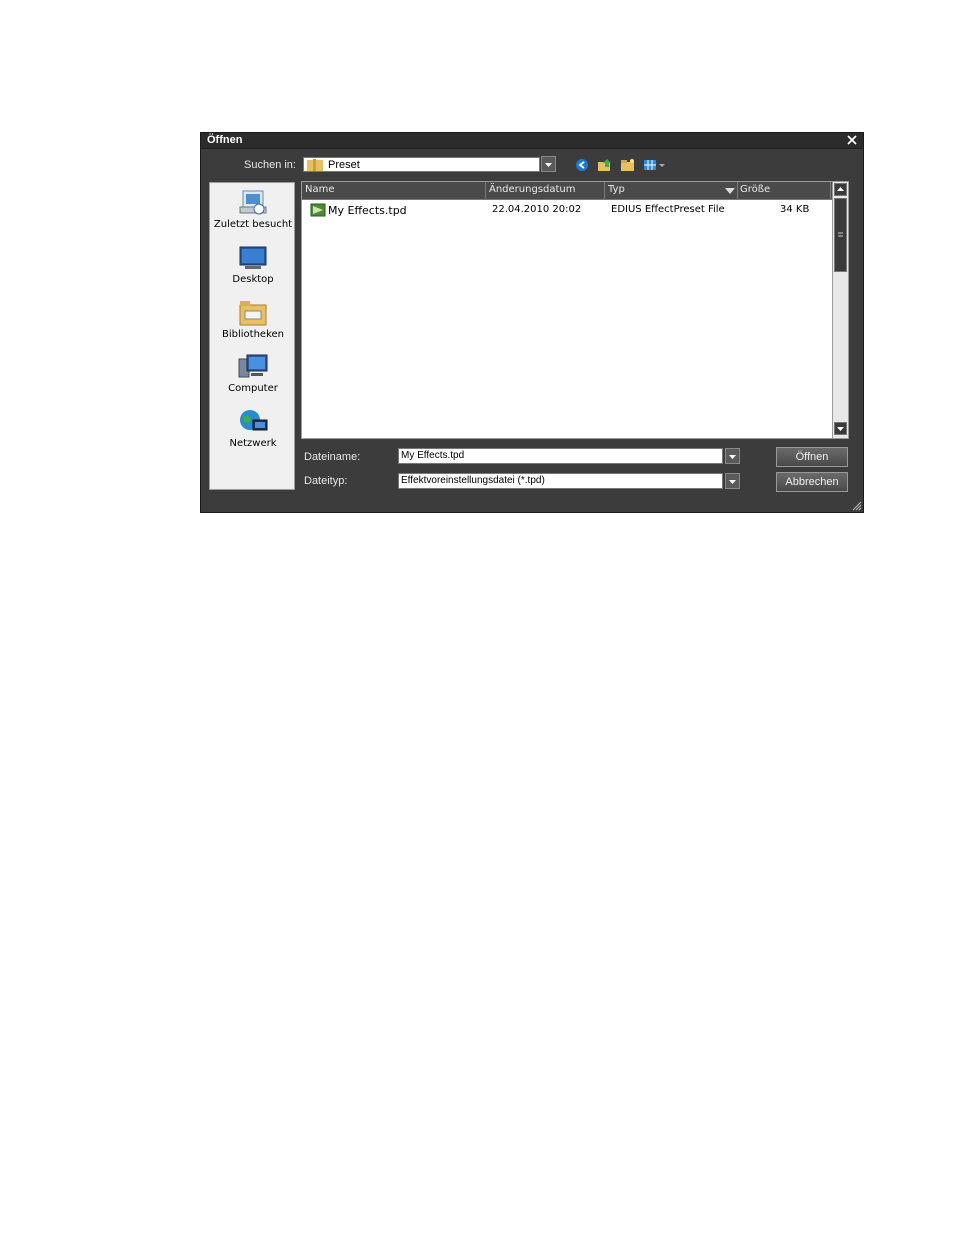  What do you see at coordinates (560, 456) in the screenshot?
I see `filename-input: My Effects.tpd` at bounding box center [560, 456].